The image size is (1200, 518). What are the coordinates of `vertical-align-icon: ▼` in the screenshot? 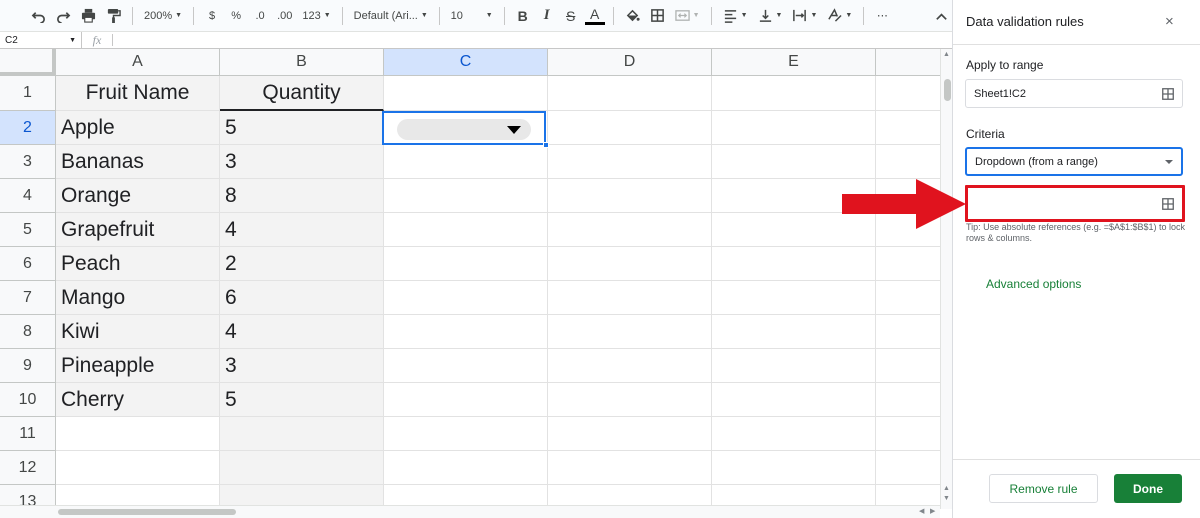 It's located at (770, 16).